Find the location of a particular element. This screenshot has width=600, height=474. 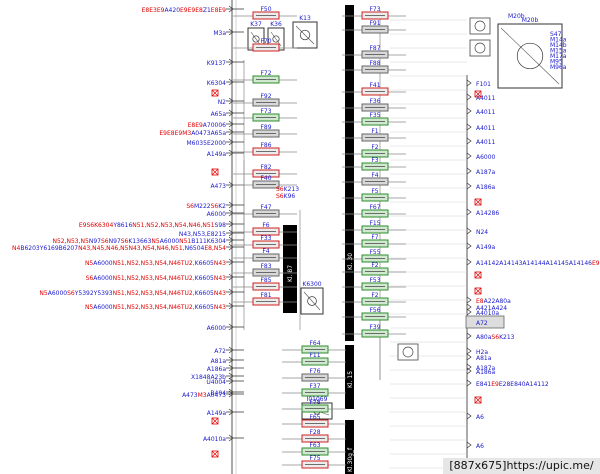

left-label-row: E8E9A70006 is located at coordinates (207, 125).